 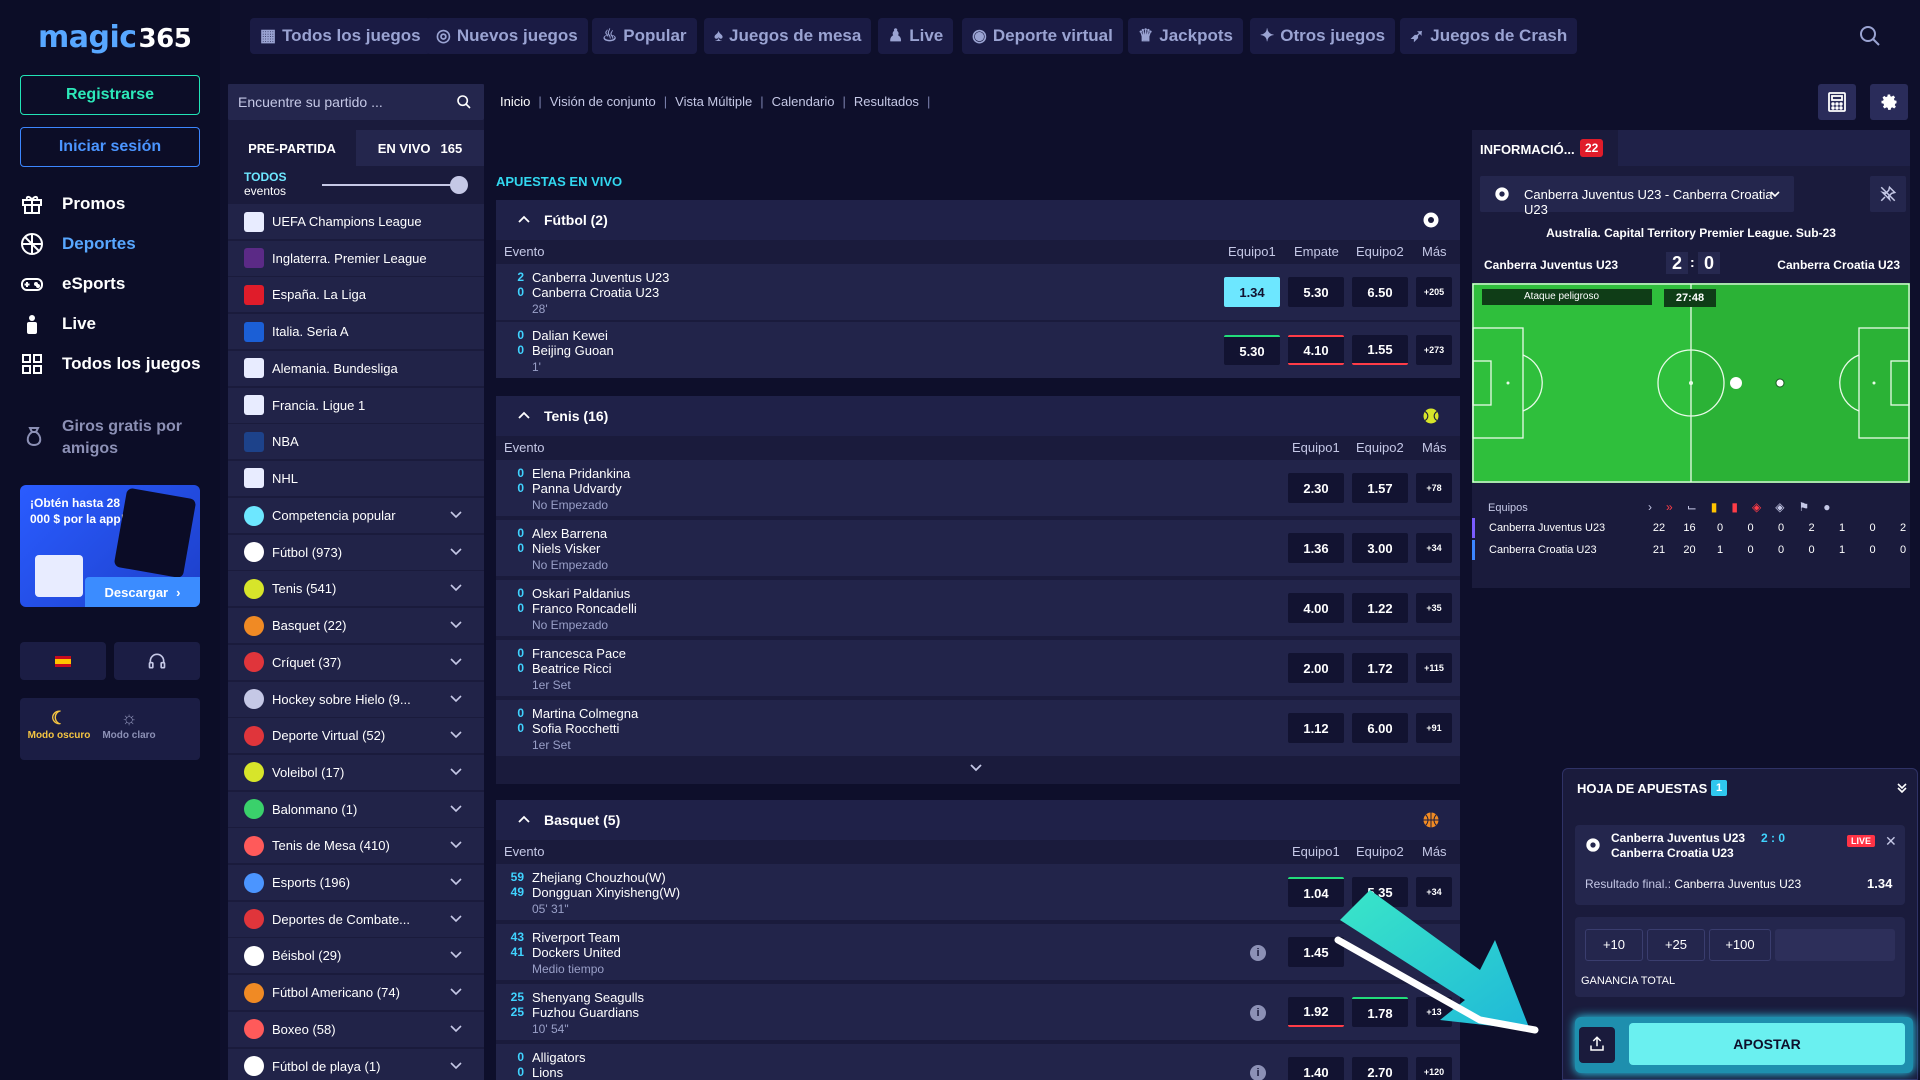 What do you see at coordinates (1380, 728) in the screenshot?
I see `odd-equipo2: 6.00` at bounding box center [1380, 728].